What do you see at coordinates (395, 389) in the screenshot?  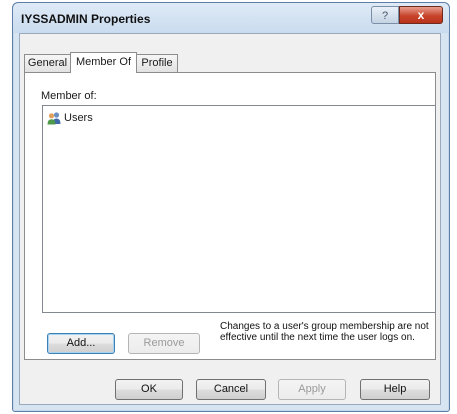 I see `help-button: Help` at bounding box center [395, 389].